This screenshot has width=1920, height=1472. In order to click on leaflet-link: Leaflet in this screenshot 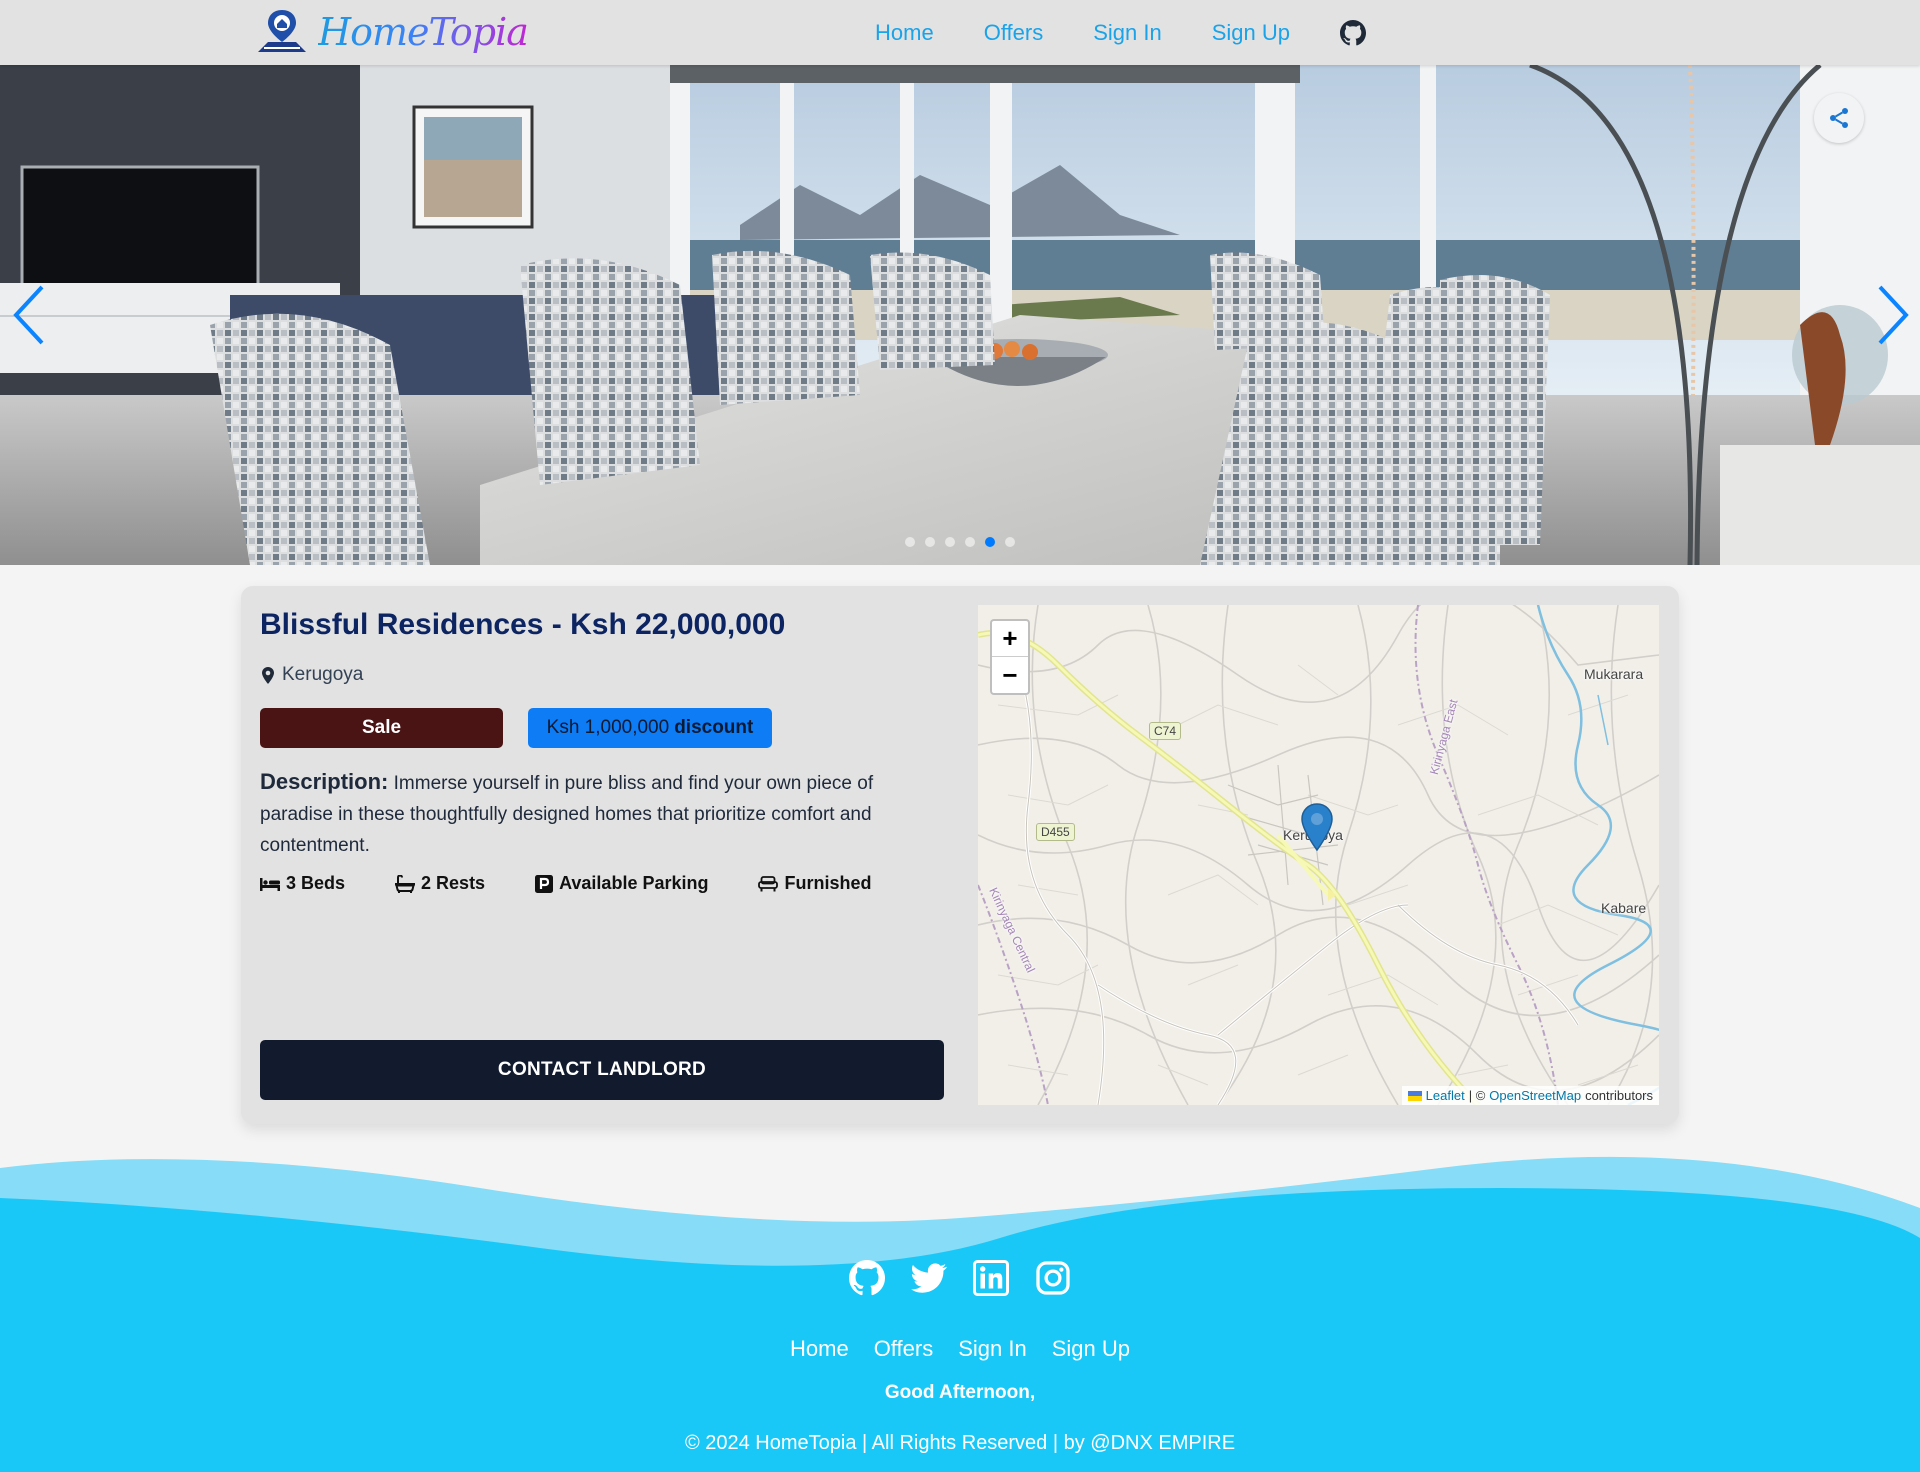, I will do `click(1445, 1095)`.